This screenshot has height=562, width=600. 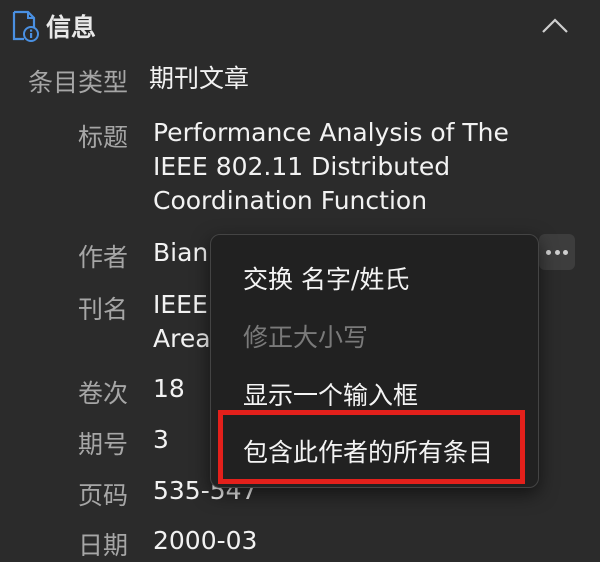 What do you see at coordinates (77, 82) in the screenshot?
I see `field-label: 条目类型` at bounding box center [77, 82].